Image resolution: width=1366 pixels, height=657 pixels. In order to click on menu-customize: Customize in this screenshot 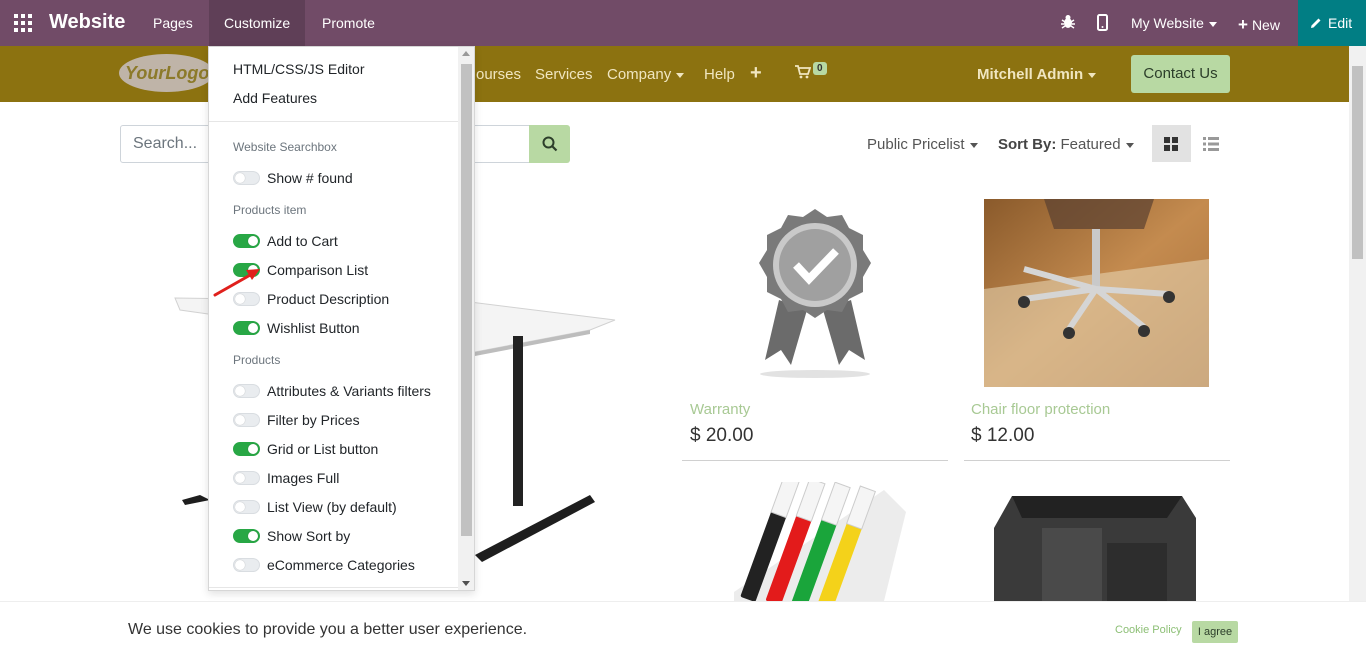, I will do `click(257, 23)`.